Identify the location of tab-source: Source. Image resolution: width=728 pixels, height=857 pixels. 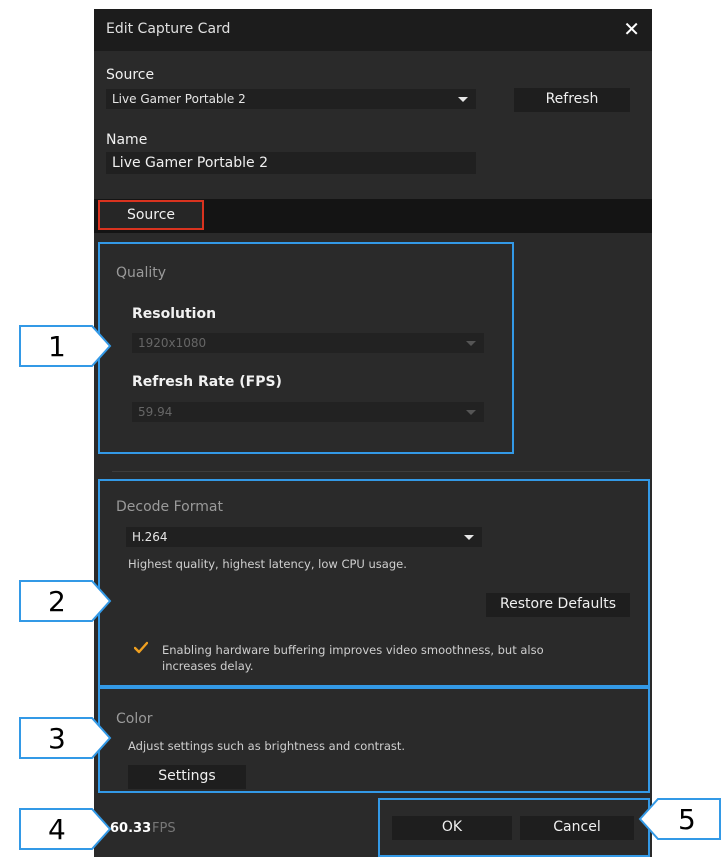
(151, 215).